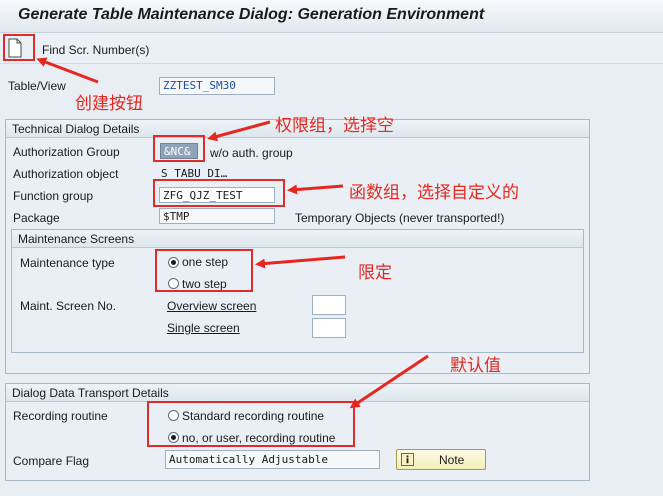  Describe the element at coordinates (389, 381) in the screenshot. I see `arrow-default` at that location.